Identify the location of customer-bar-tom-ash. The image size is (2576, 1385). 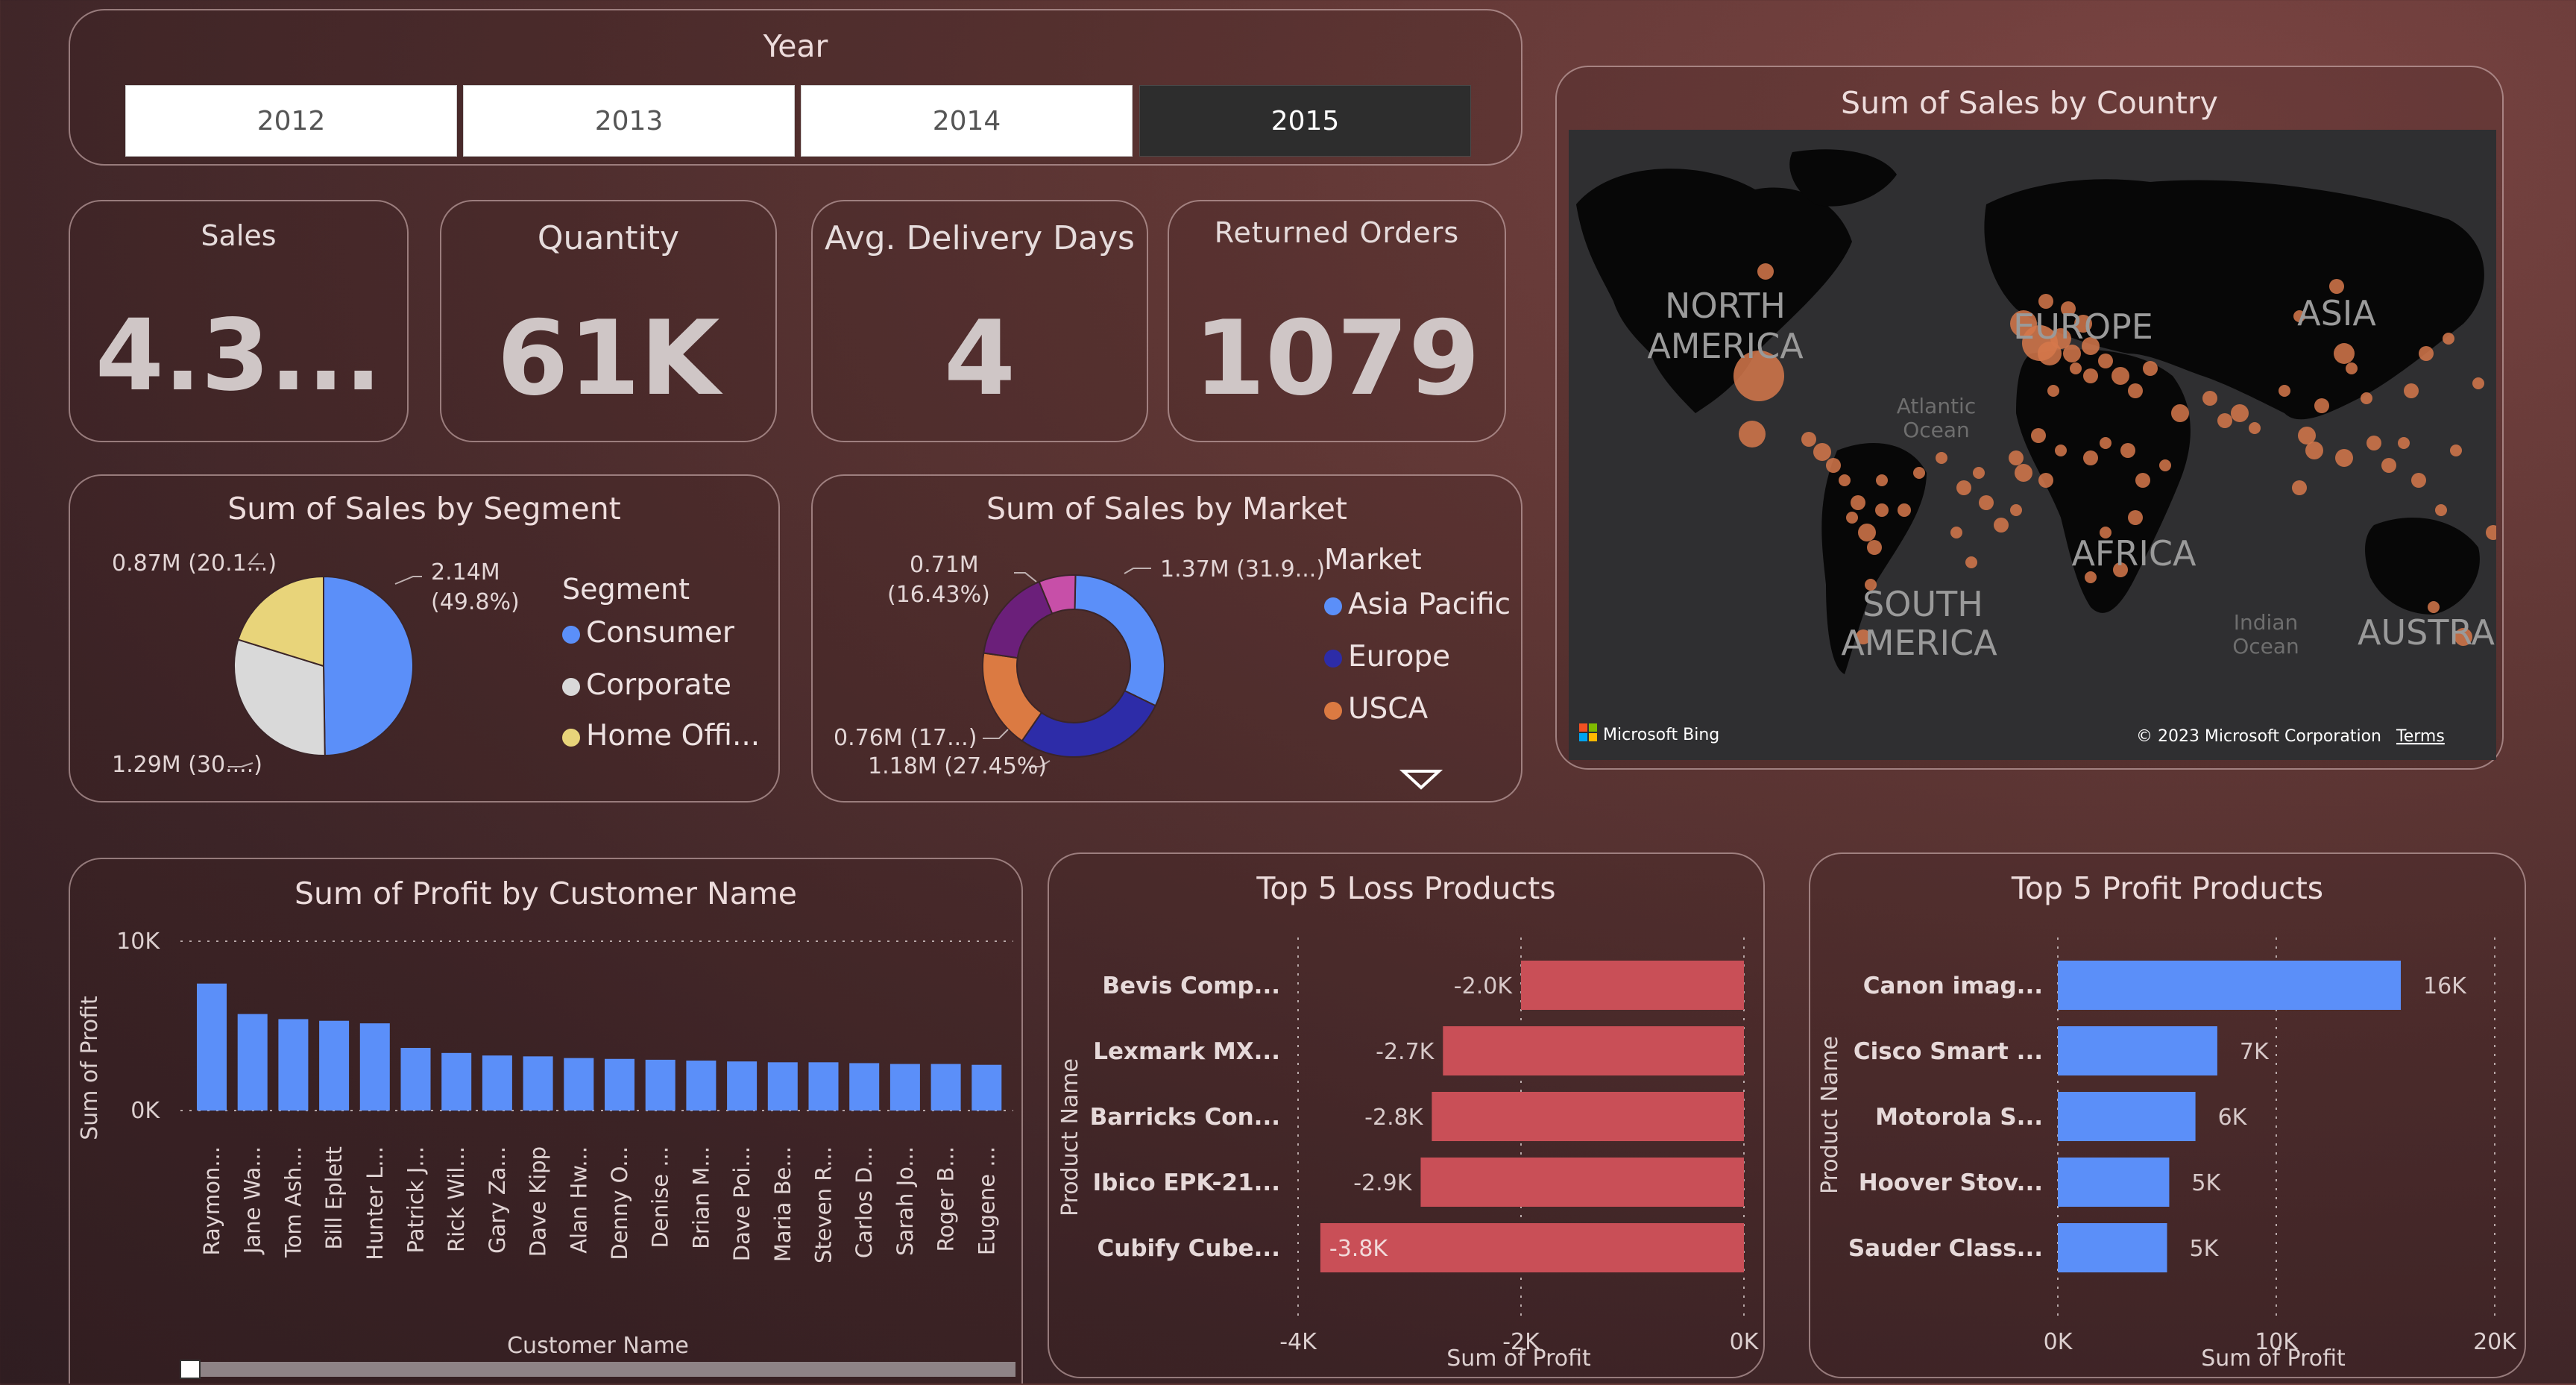
(293, 1065).